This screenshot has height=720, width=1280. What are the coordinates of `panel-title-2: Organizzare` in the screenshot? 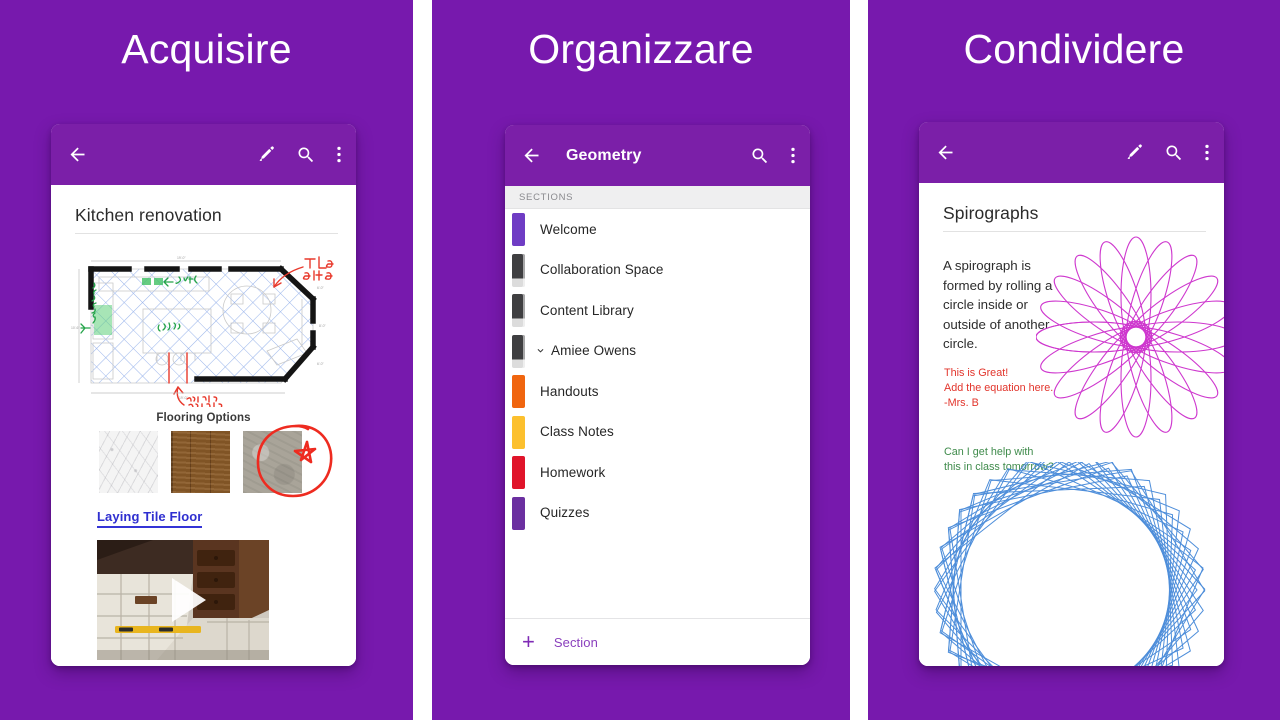 It's located at (641, 49).